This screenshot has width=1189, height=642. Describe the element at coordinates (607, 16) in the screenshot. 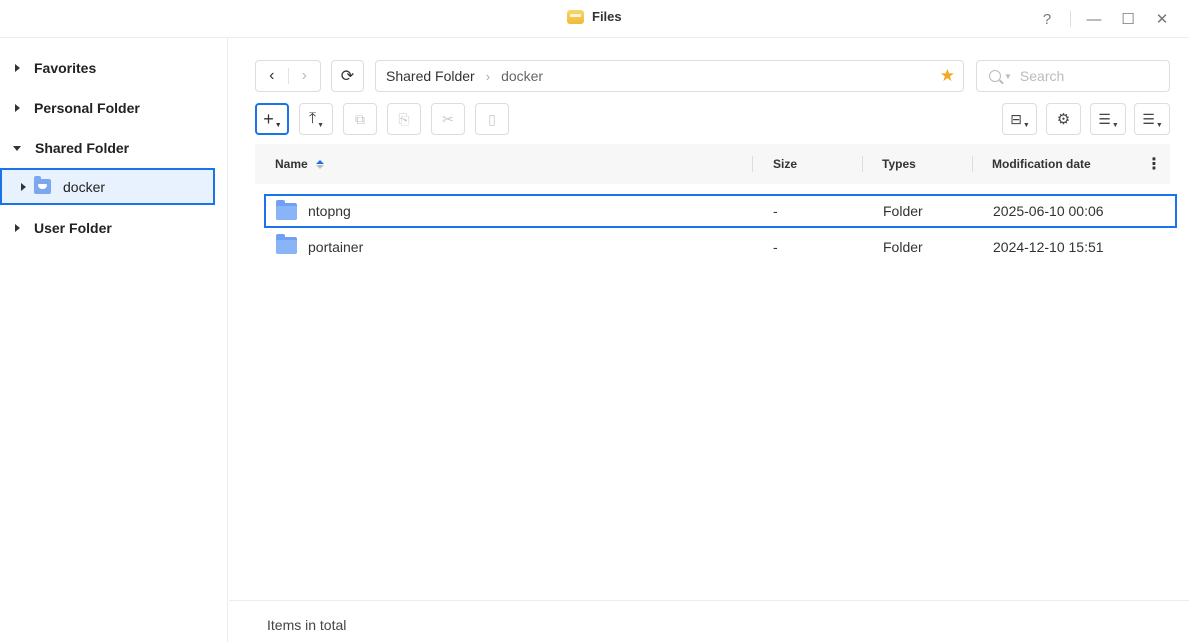

I see `window-title: Files` at that location.